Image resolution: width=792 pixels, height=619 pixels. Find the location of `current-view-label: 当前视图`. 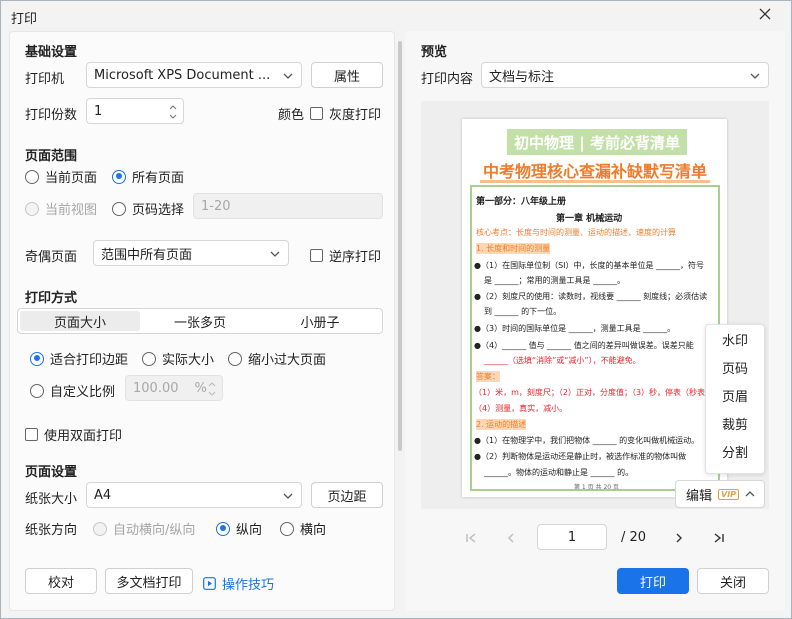

current-view-label: 当前视图 is located at coordinates (71, 210).